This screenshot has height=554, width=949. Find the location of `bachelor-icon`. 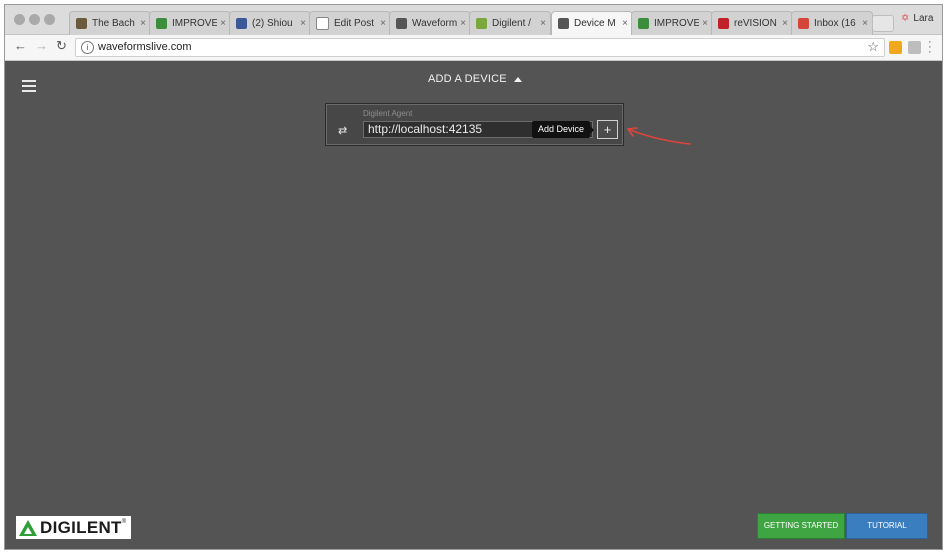

bachelor-icon is located at coordinates (81, 23).